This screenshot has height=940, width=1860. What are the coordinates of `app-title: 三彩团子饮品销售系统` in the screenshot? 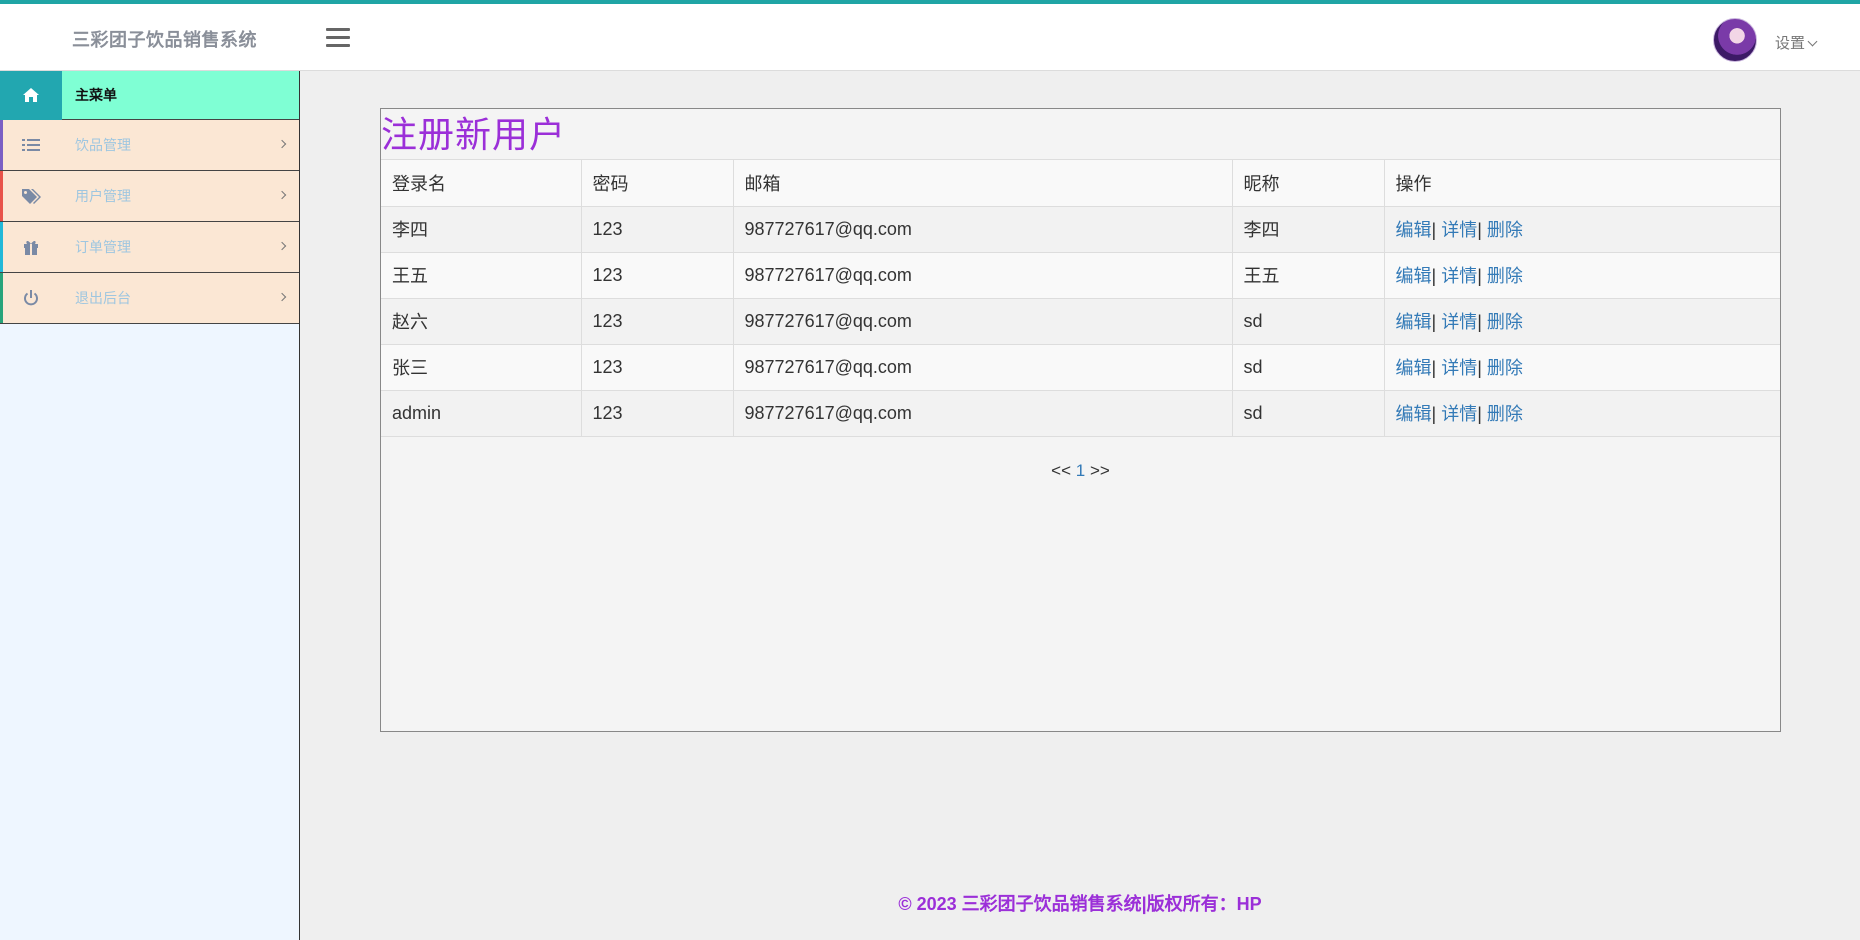 It's located at (164, 40).